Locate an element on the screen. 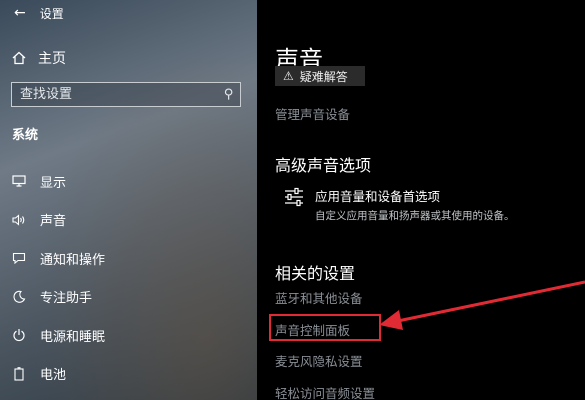 This screenshot has height=400, width=585. app-volume-description: 自定义应用音量和扬声器或其使用的设备。 is located at coordinates (415, 216).